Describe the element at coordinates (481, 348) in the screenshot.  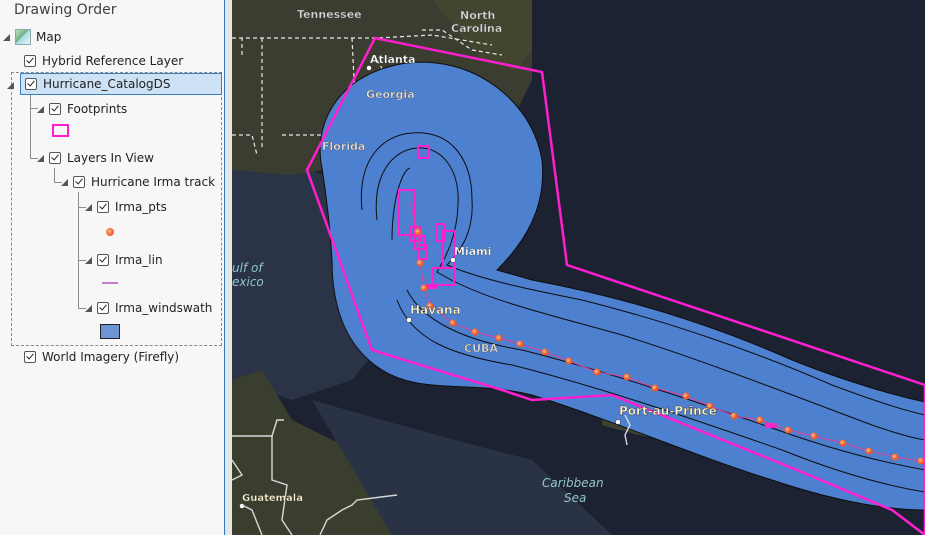
I see `label-cuba: CUBA` at that location.